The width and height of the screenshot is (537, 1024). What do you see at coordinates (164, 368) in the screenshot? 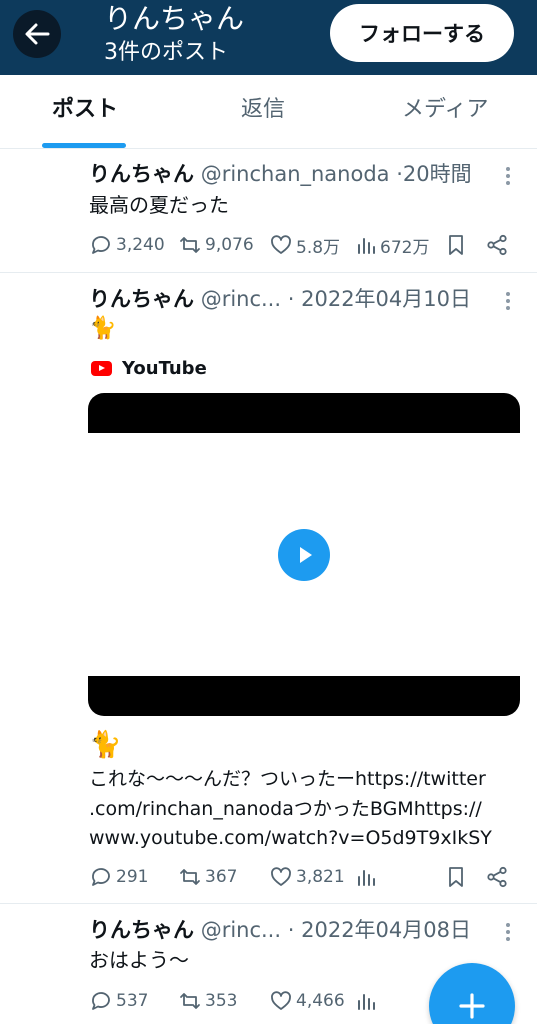
I see `embed-site-name: YouTube` at bounding box center [164, 368].